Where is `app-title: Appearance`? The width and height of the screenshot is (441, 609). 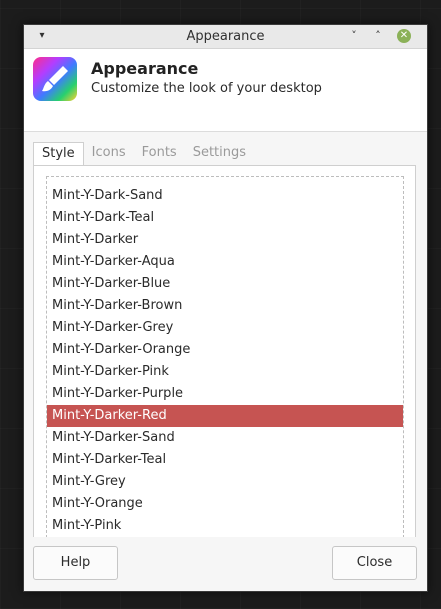
app-title: Appearance is located at coordinates (145, 68).